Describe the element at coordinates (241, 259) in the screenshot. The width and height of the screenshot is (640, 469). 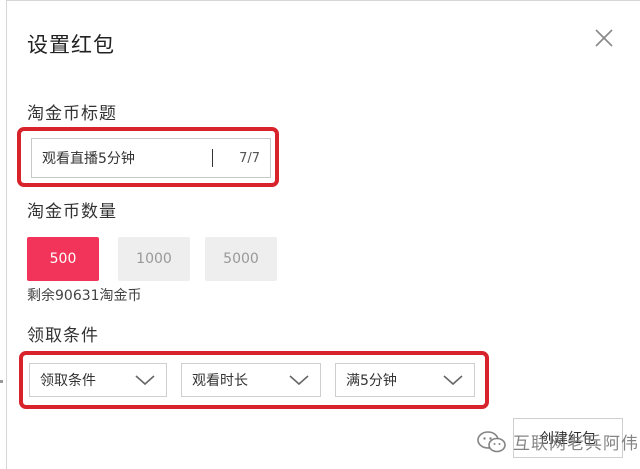
I see `amount-option-5000: 5000` at that location.